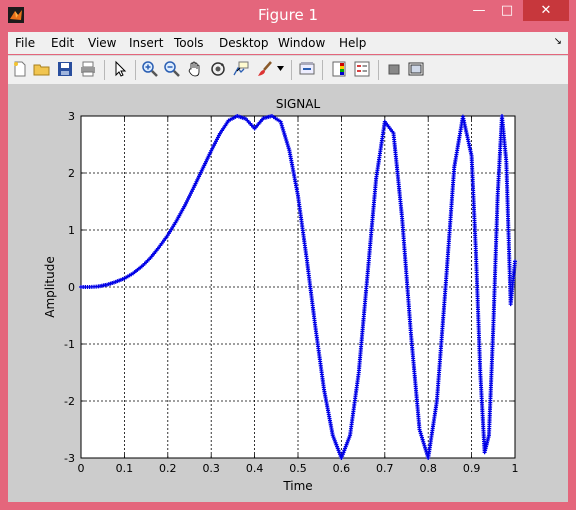 Image resolution: width=576 pixels, height=510 pixels. I want to click on x-tick-label: 0.1, so click(125, 468).